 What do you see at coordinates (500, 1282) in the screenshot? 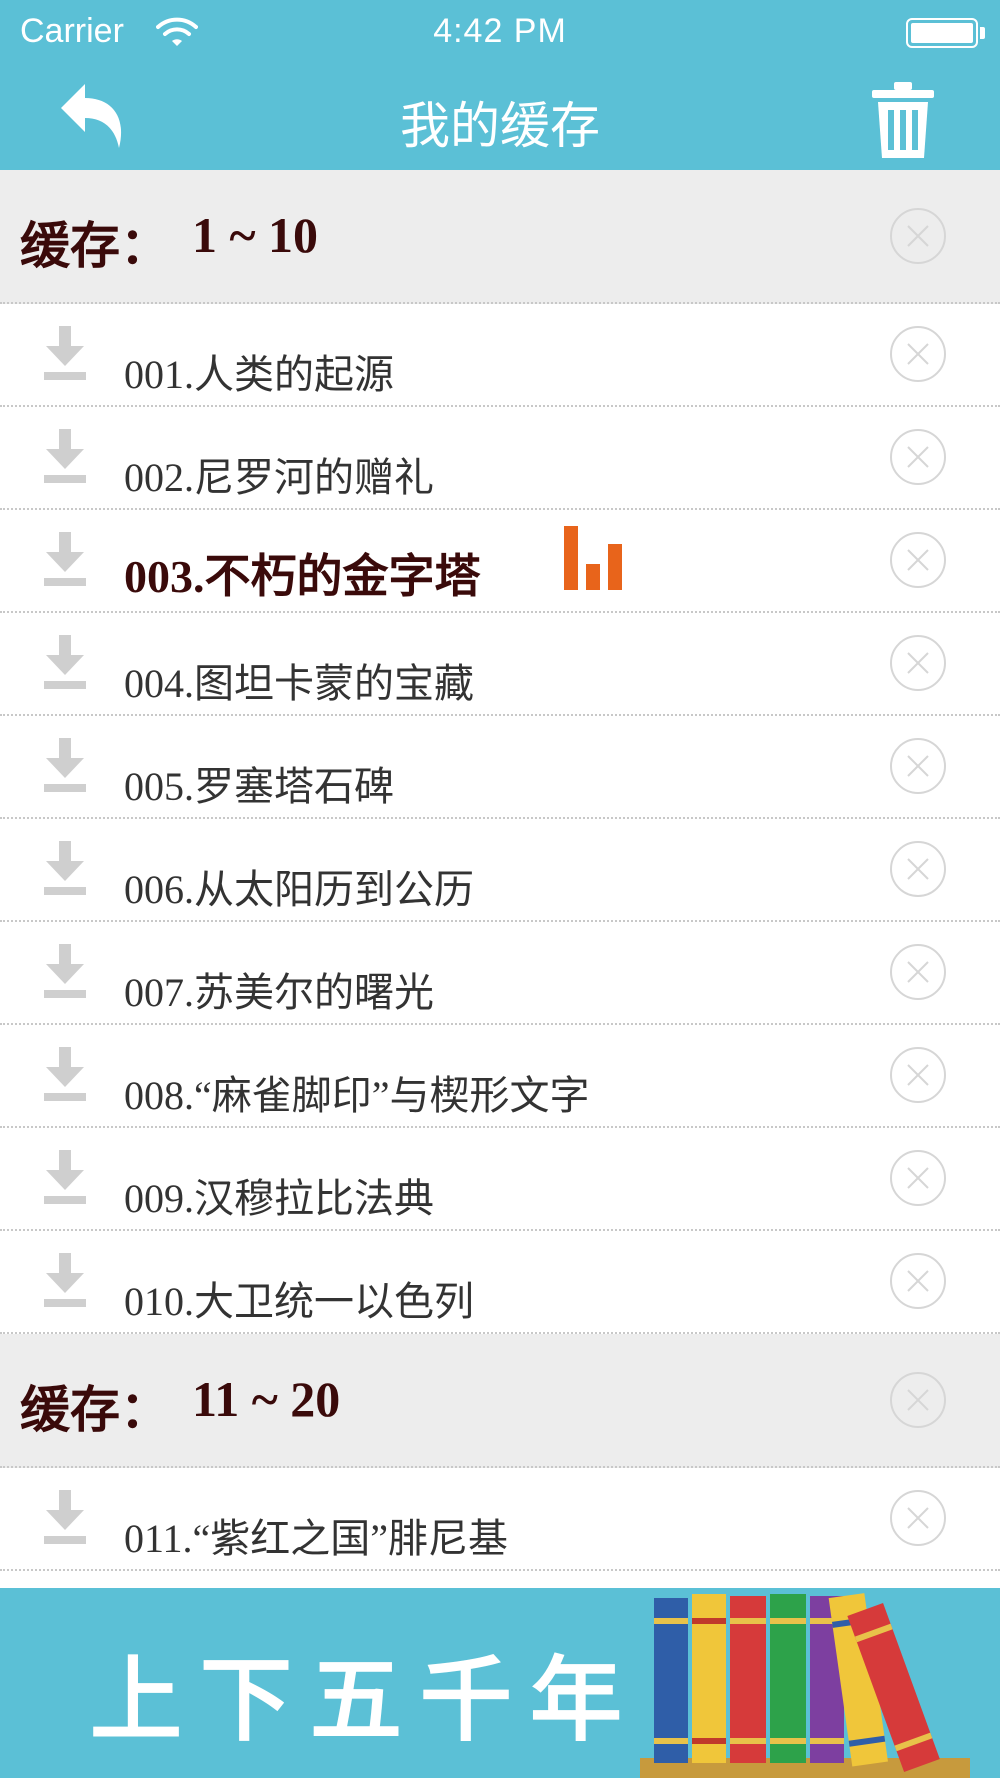
I see `list-item: 010.大卫统一以色列` at bounding box center [500, 1282].